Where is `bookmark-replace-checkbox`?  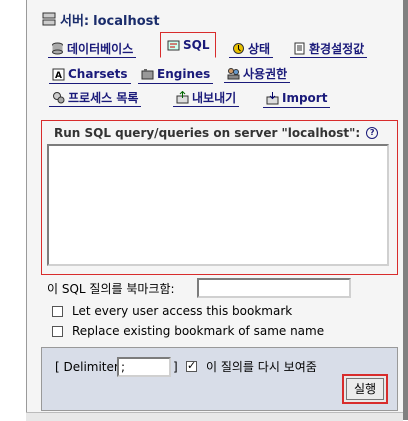 bookmark-replace-checkbox is located at coordinates (57, 331).